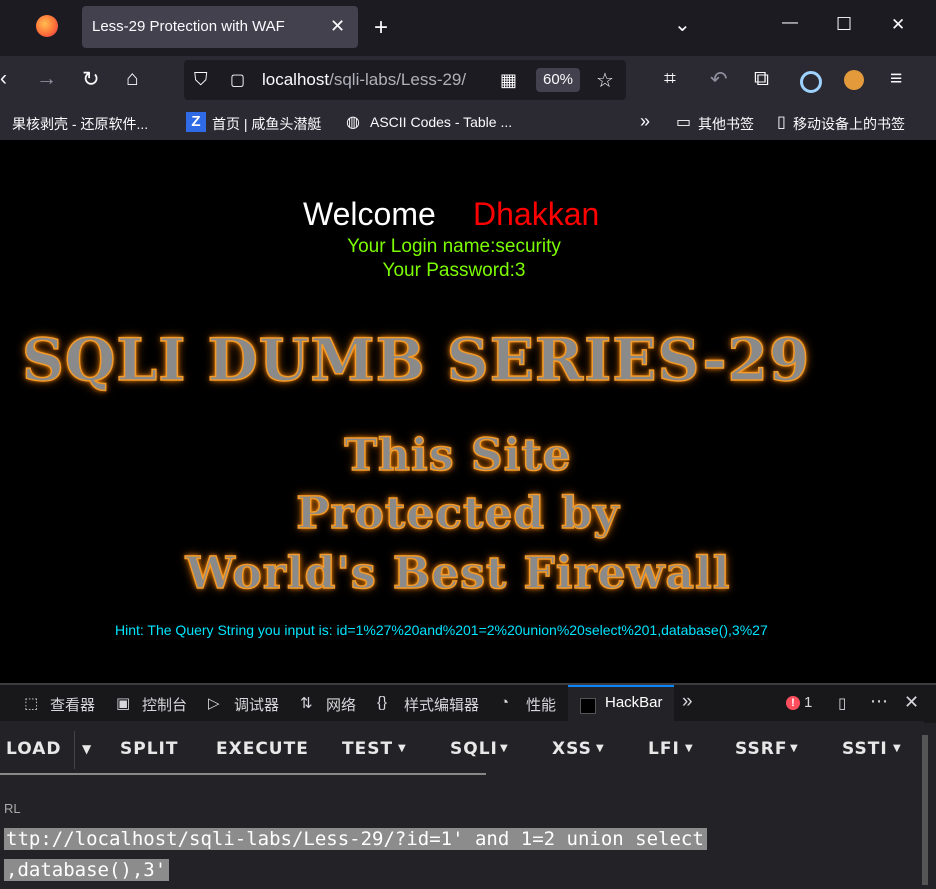 This screenshot has width=936, height=889. What do you see at coordinates (682, 24) in the screenshot?
I see `list-all-tabs-icon: ⌄` at bounding box center [682, 24].